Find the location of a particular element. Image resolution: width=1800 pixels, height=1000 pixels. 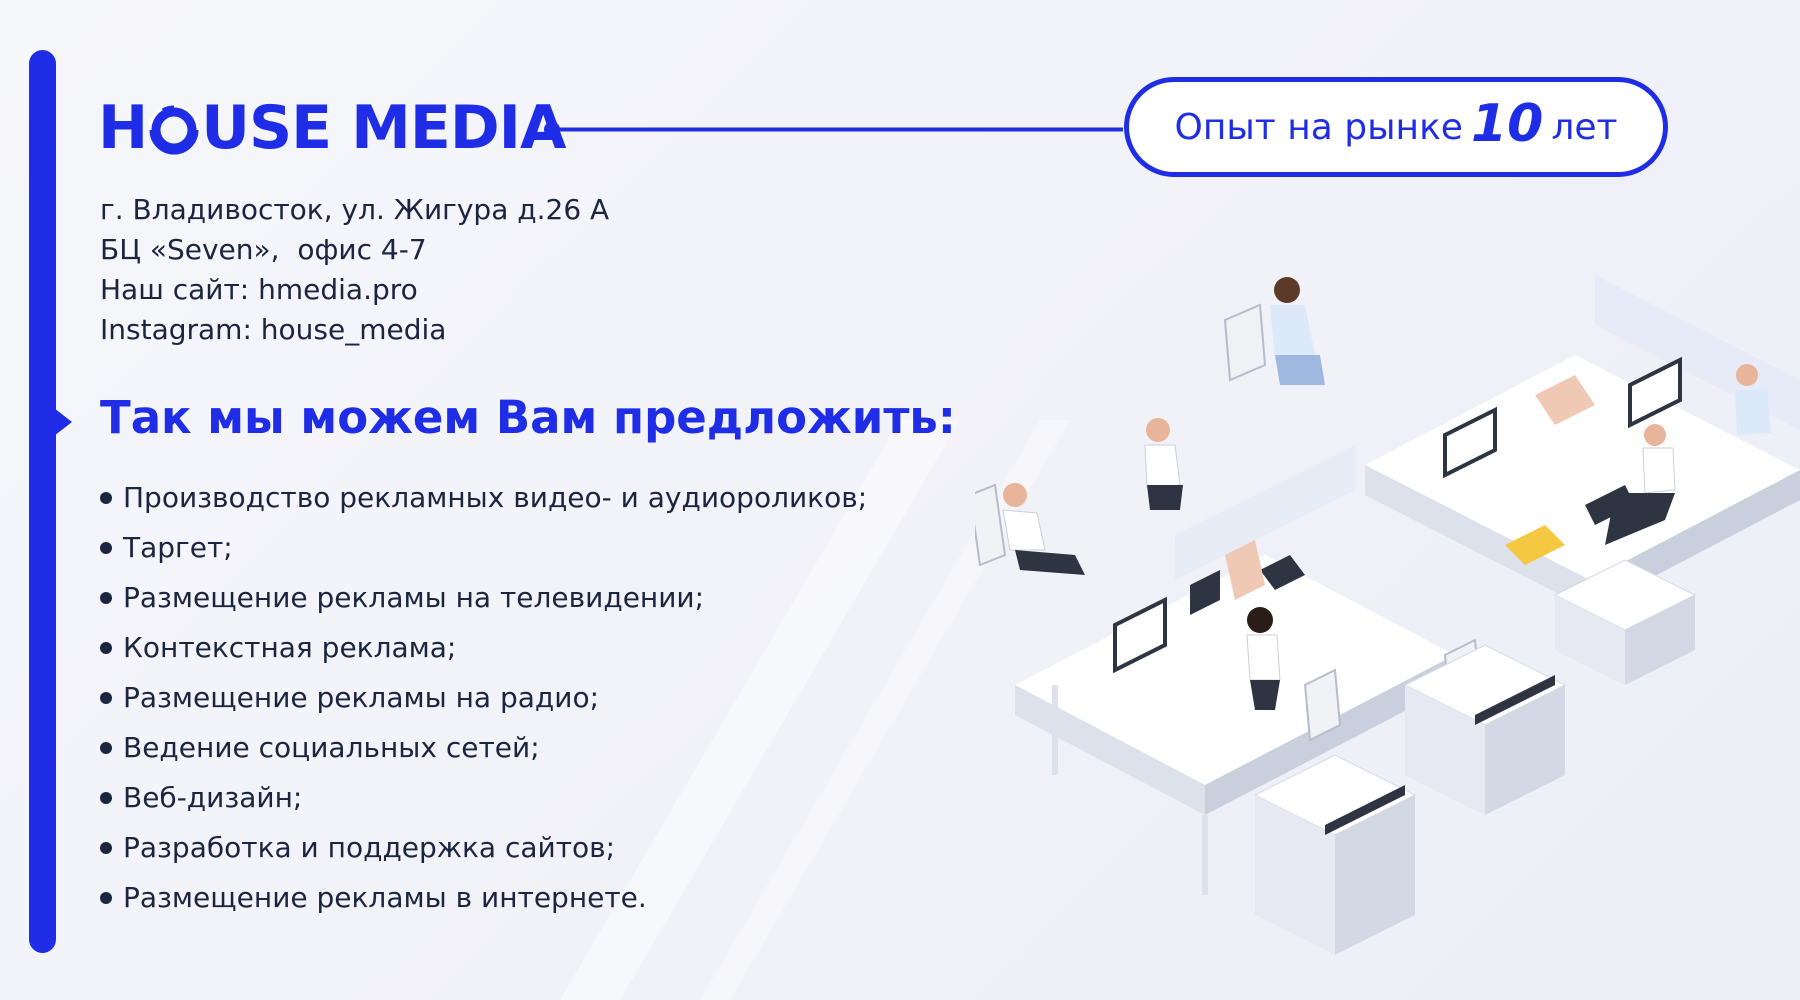

accent-bar is located at coordinates (42, 501).